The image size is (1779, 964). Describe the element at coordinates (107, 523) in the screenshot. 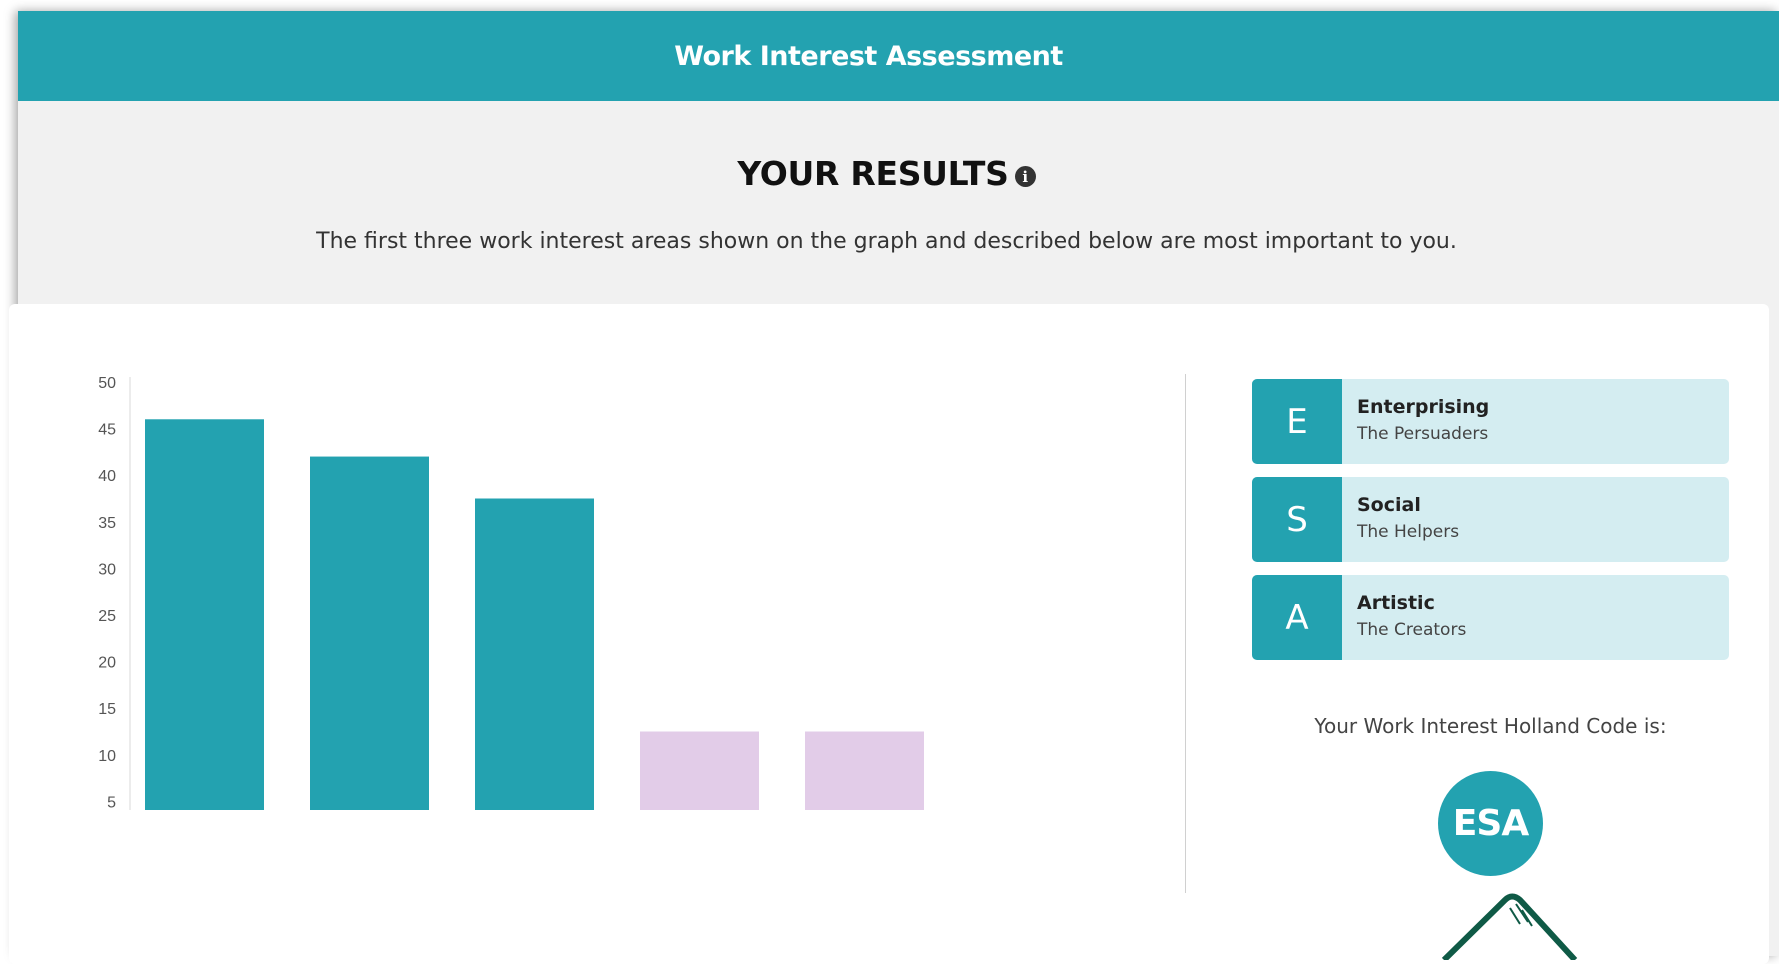

I see `y-tick-label: 35` at that location.